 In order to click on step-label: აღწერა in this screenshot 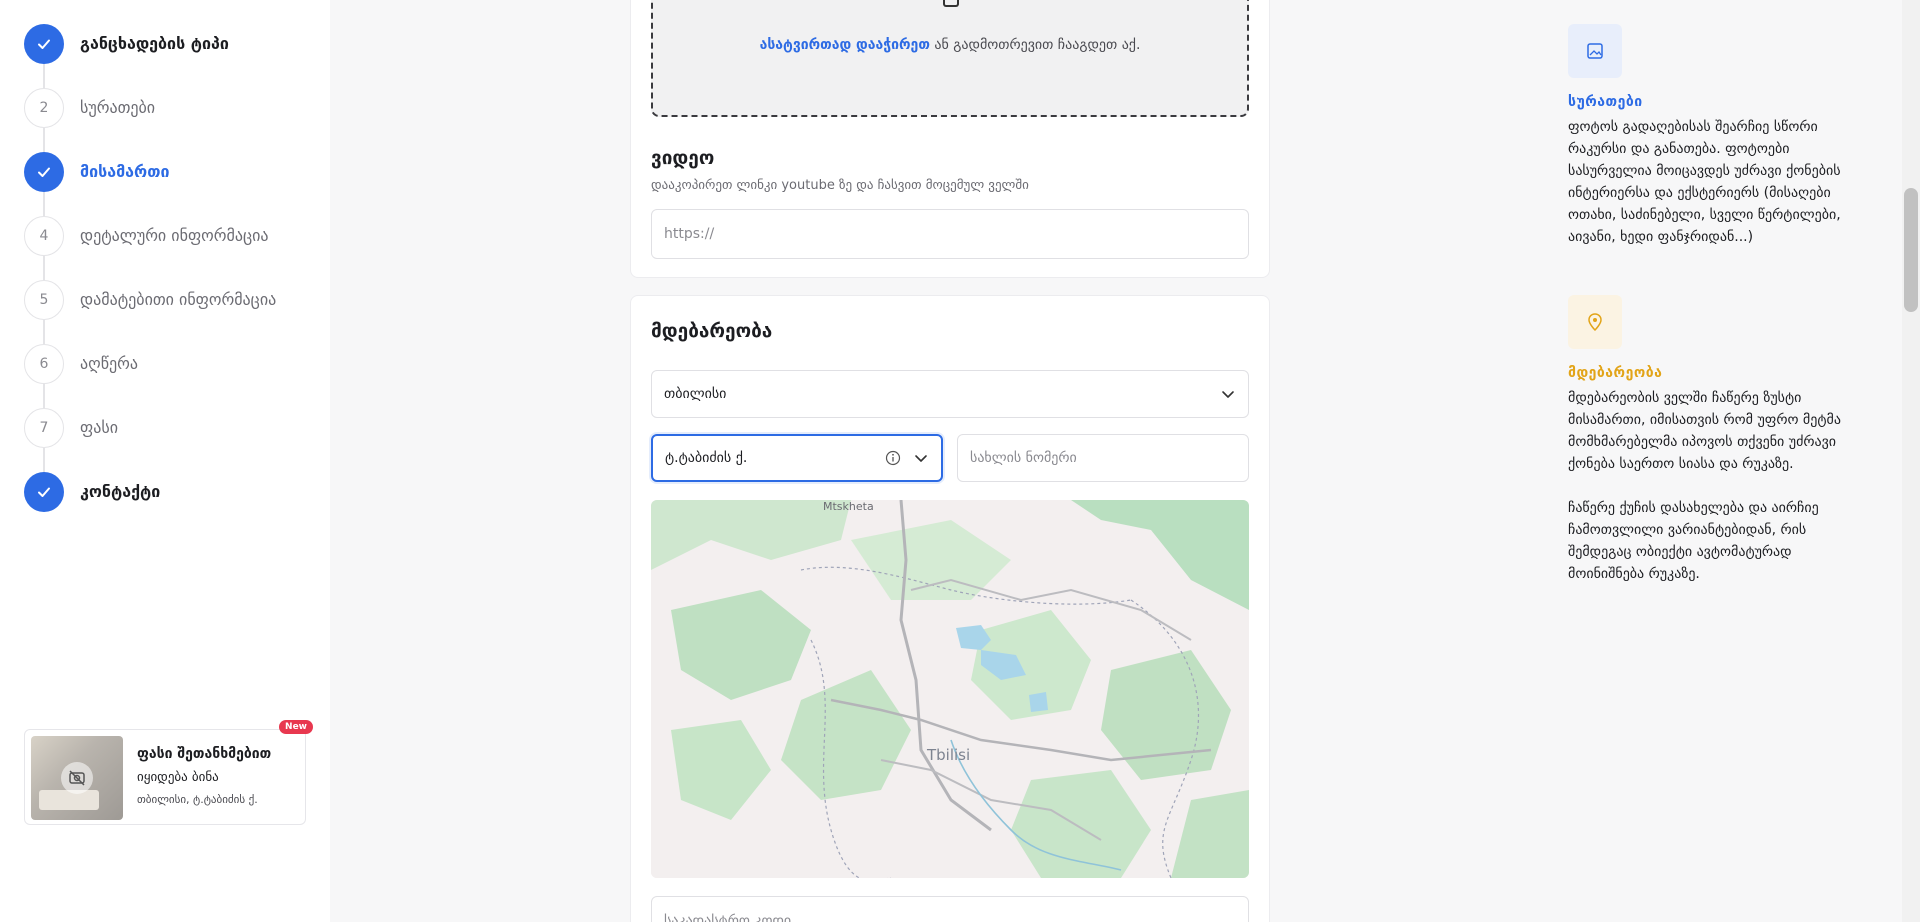, I will do `click(109, 363)`.